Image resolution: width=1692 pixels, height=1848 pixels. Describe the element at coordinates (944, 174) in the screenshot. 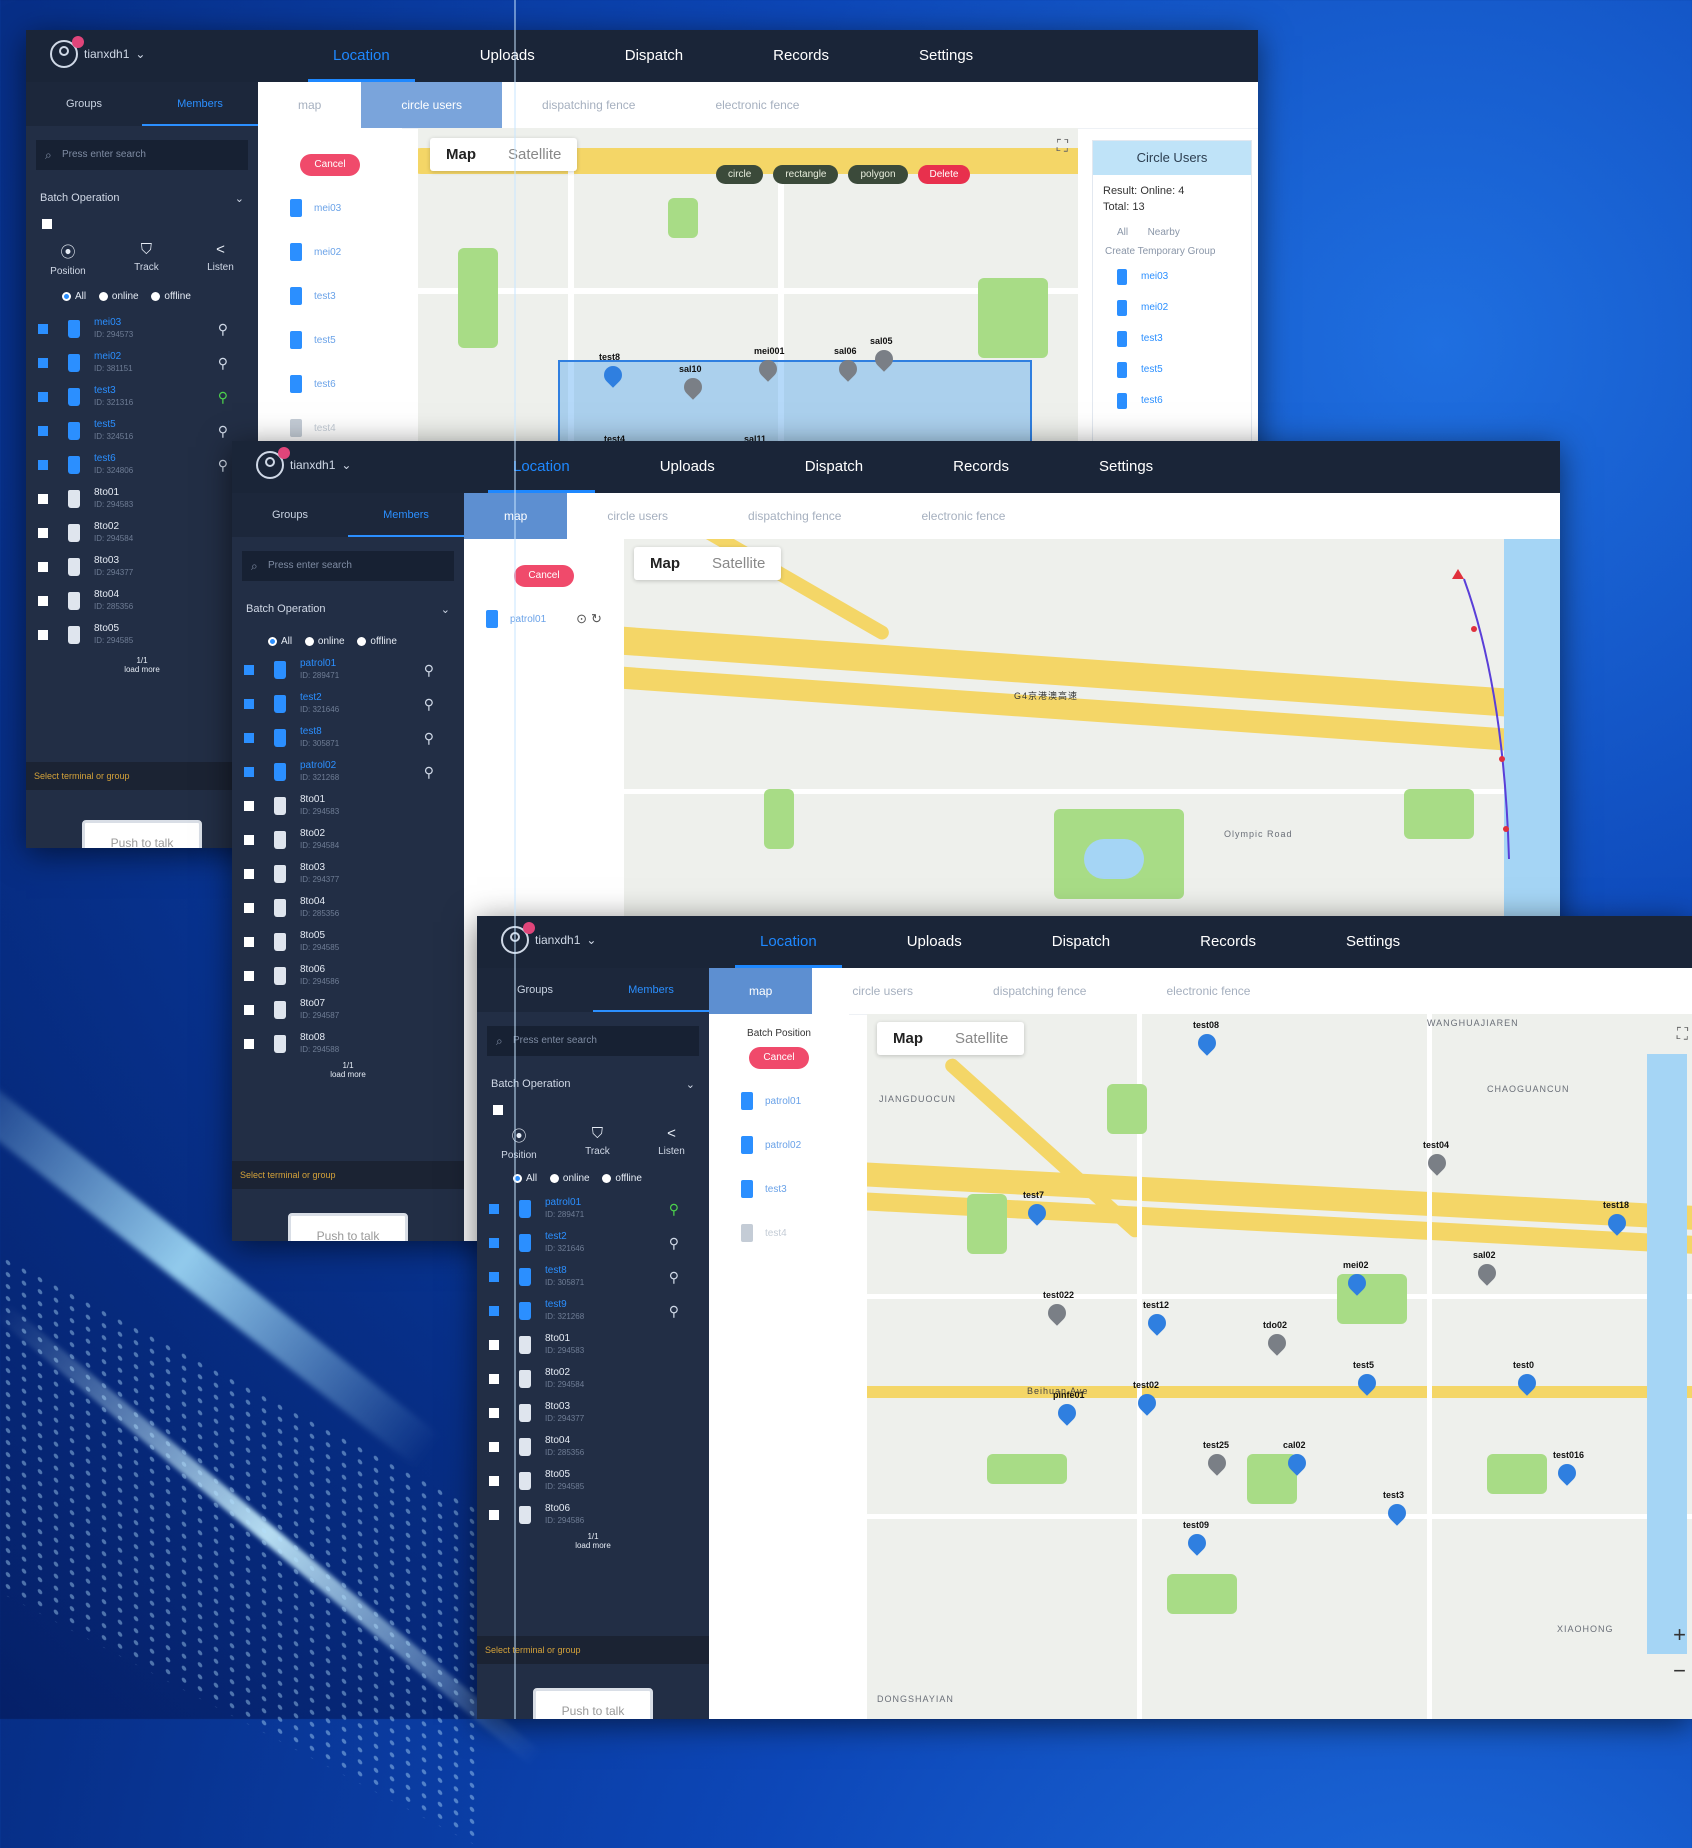

I see `delete-button: Delete` at that location.